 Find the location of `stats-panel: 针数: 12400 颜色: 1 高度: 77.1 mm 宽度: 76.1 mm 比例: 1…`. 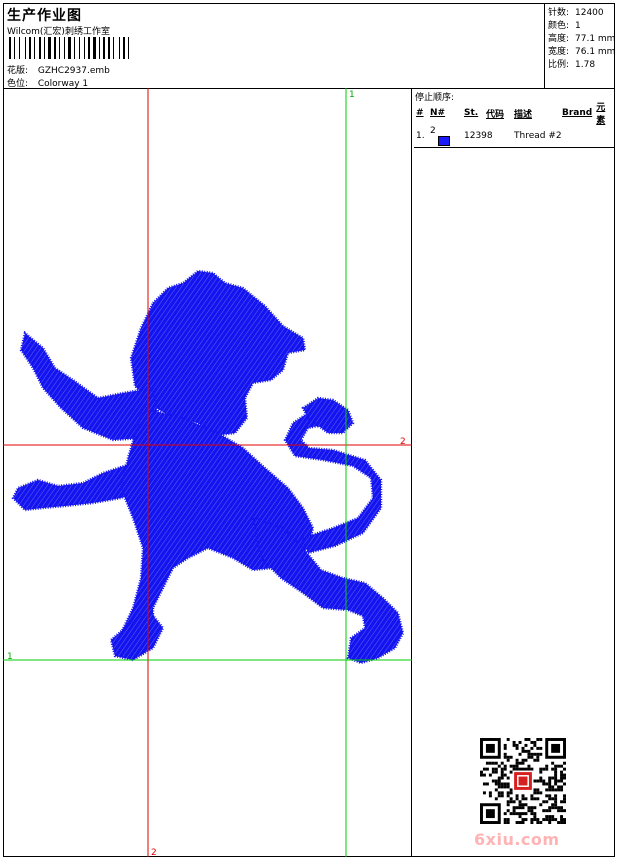

stats-panel: 针数: 12400 颜色: 1 高度: 77.1 mm 宽度: 76.1 mm 比例: 1… is located at coordinates (579, 46).